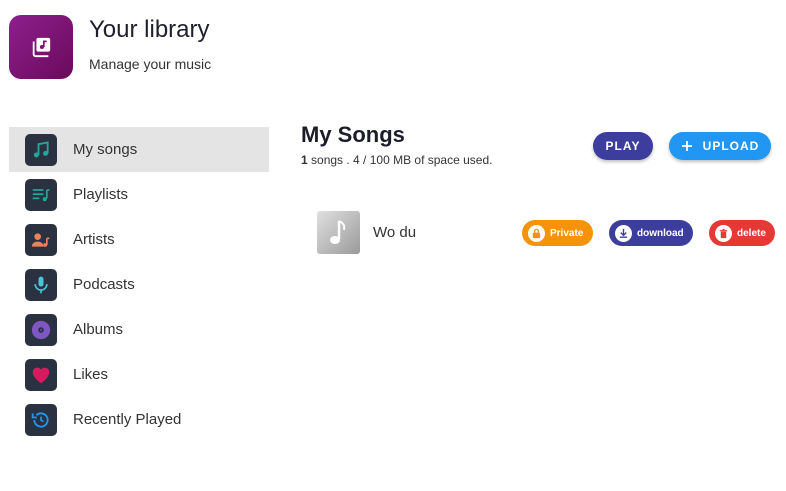 This screenshot has width=786, height=491. Describe the element at coordinates (686, 146) in the screenshot. I see `plus-icon` at that location.